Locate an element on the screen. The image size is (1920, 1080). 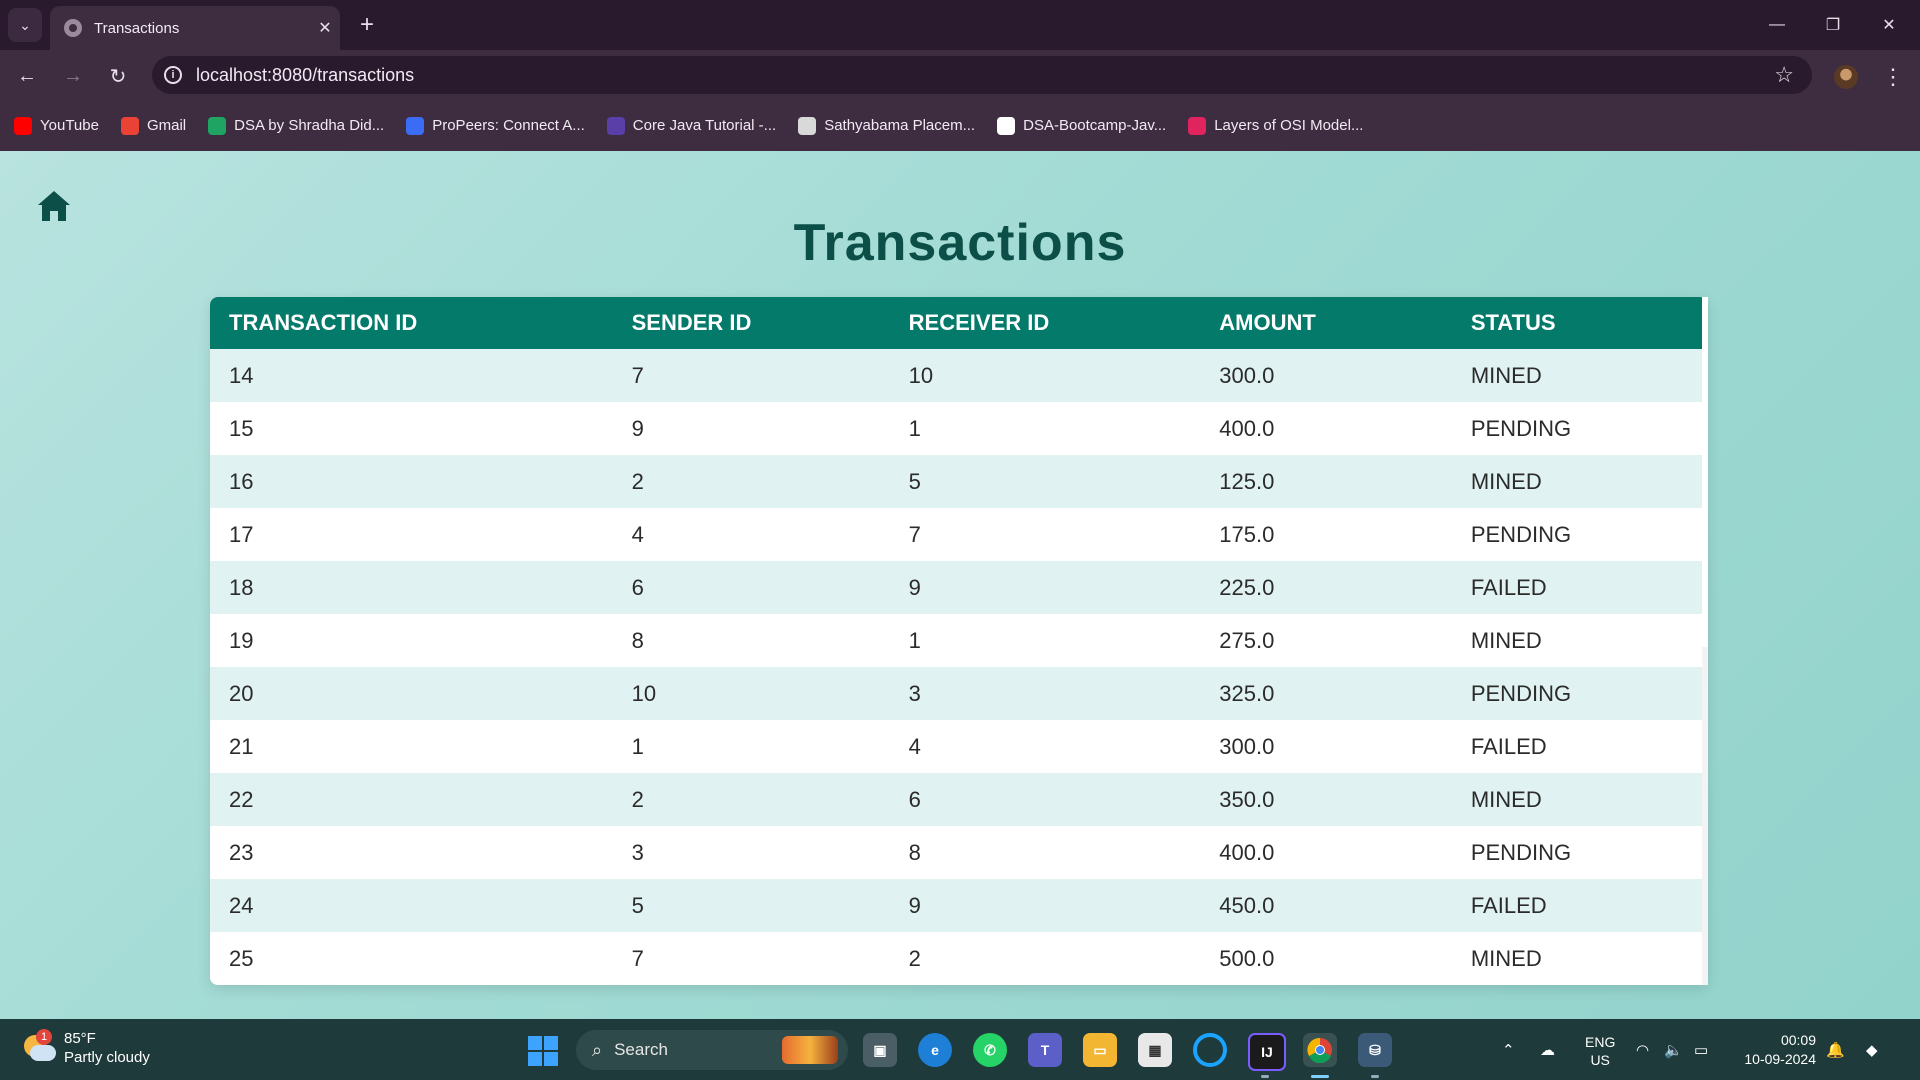
system-clock: 00:09 10-09-2024 is located at coordinates (1776, 1050).